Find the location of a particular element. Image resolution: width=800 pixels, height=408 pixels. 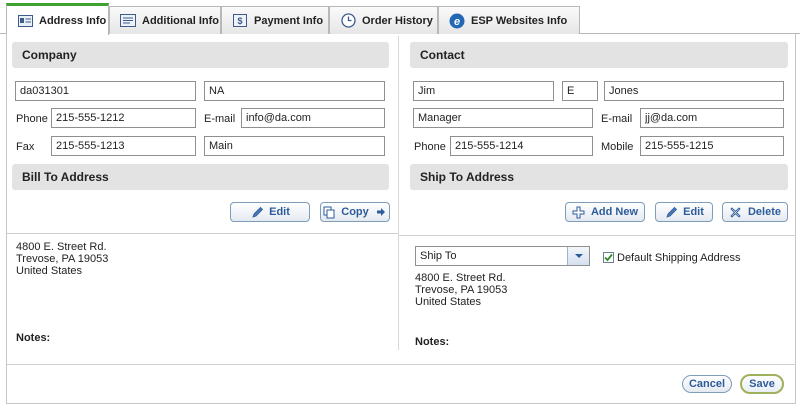

tab-payment-info: $ Payment Info is located at coordinates (275, 20).